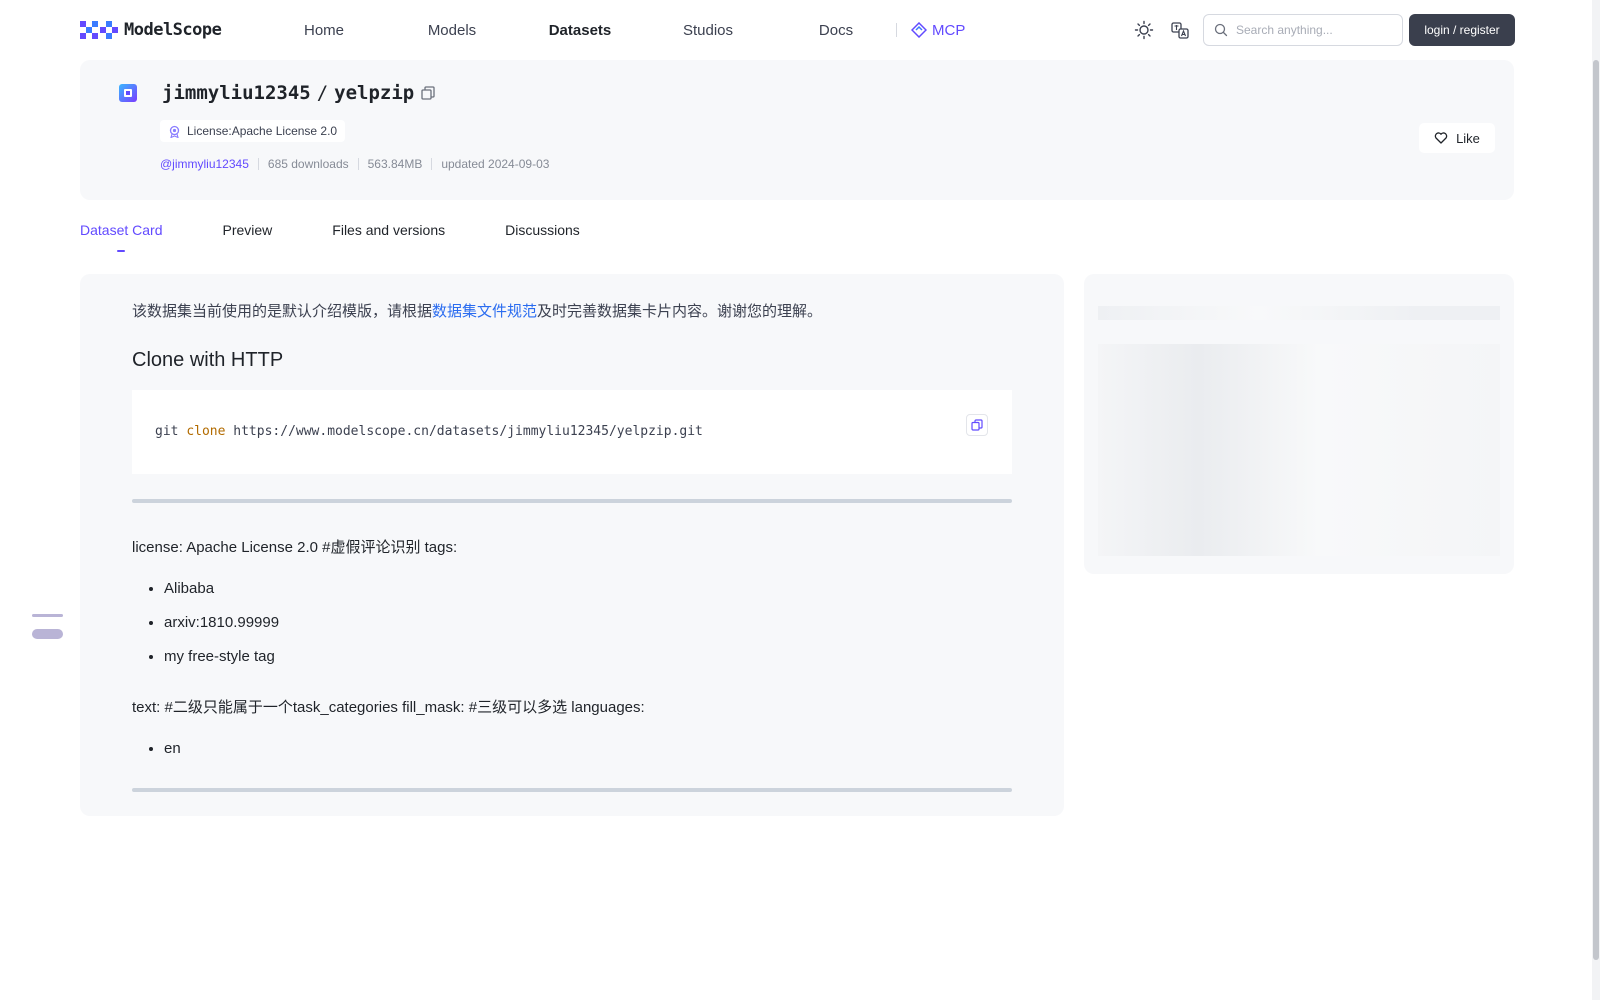  Describe the element at coordinates (1596, 510) in the screenshot. I see `page-scrollbar-thumb` at that location.